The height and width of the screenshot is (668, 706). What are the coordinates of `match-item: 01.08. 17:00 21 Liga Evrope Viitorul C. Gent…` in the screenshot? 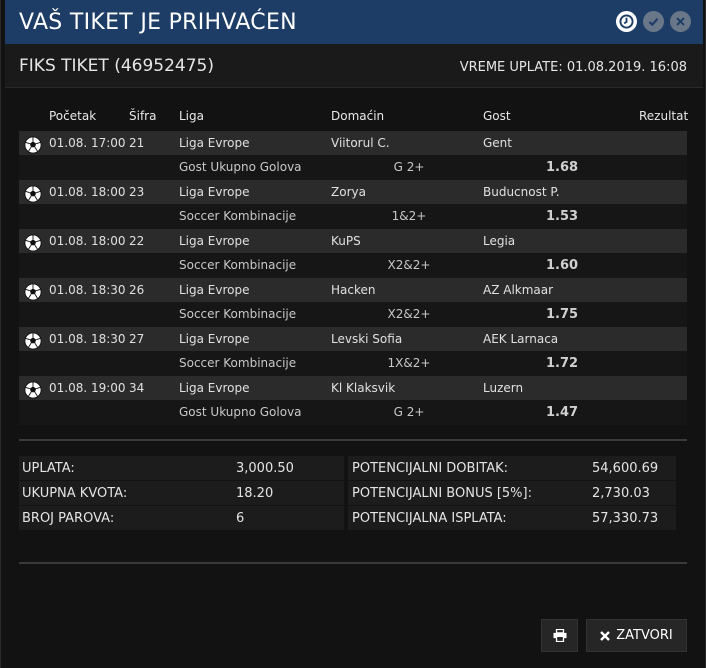 It's located at (353, 155).